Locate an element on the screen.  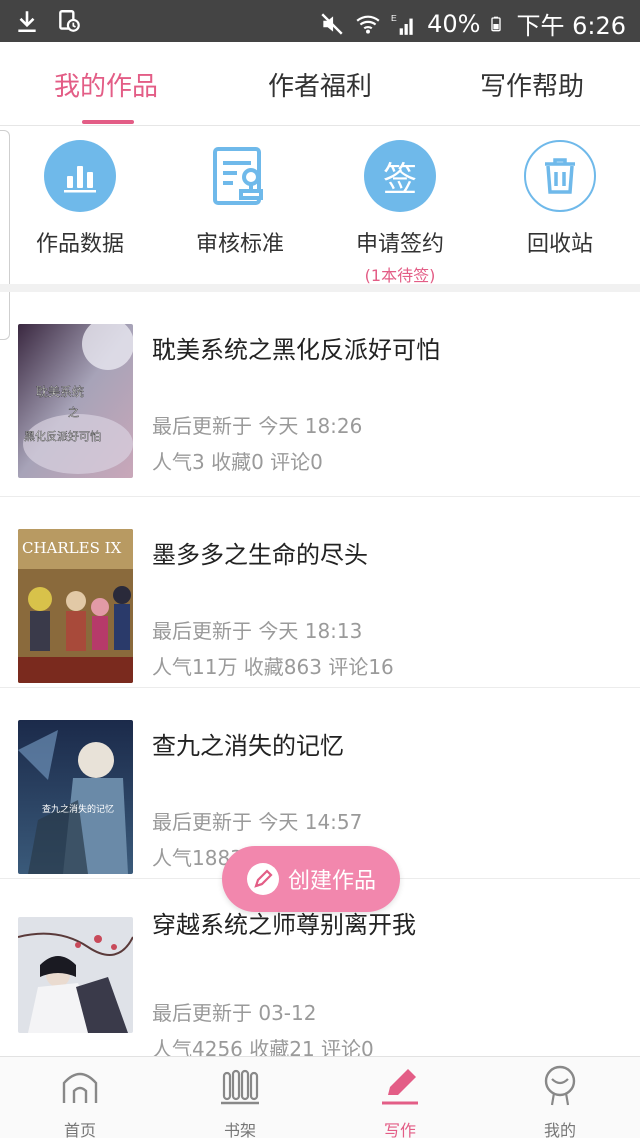
quick-actions: 作品数据 审核标准 签 申请签约 (1本待签) 回收站 is located at coordinates (320, 206).